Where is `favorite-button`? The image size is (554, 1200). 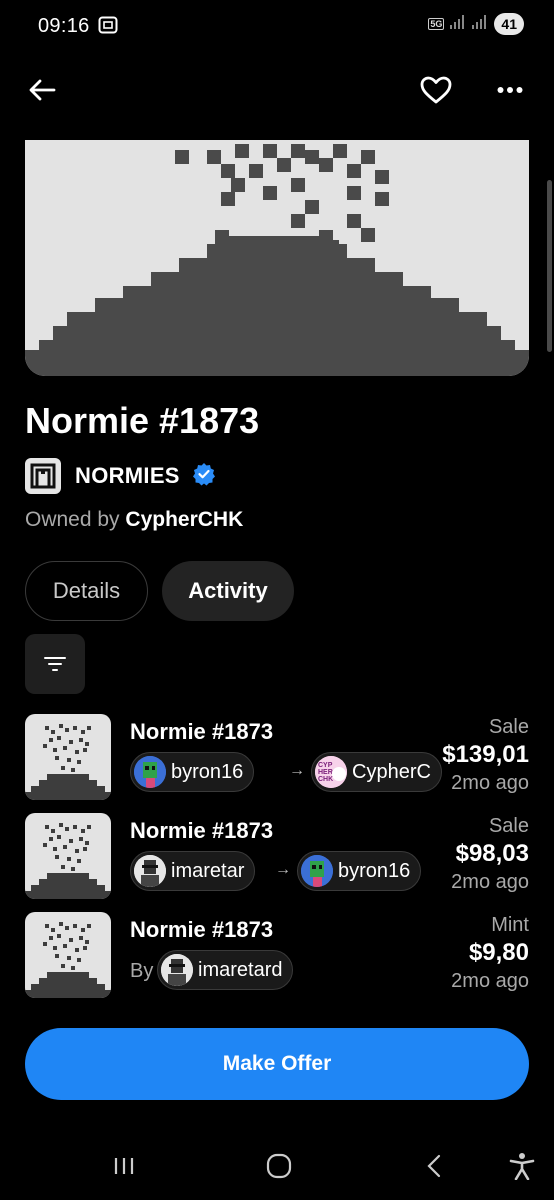
favorite-button is located at coordinates (436, 90).